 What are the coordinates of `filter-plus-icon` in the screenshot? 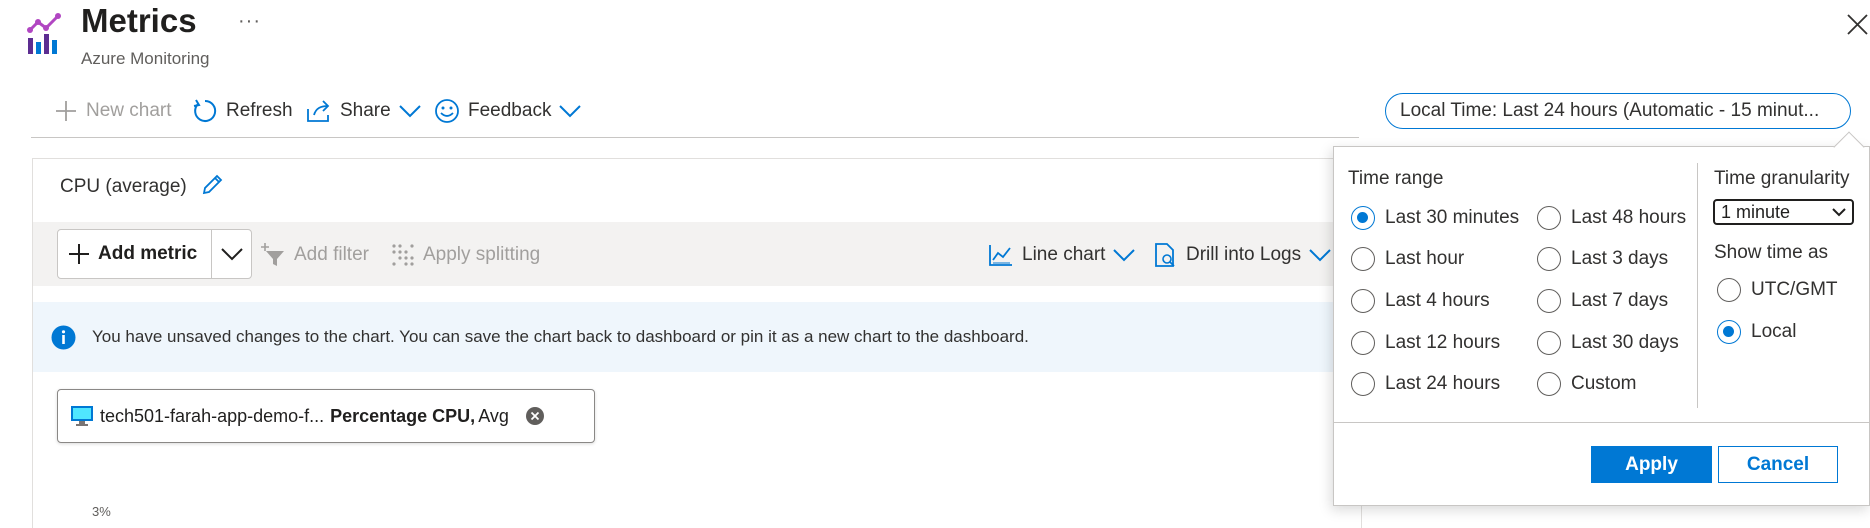 It's located at (272, 254).